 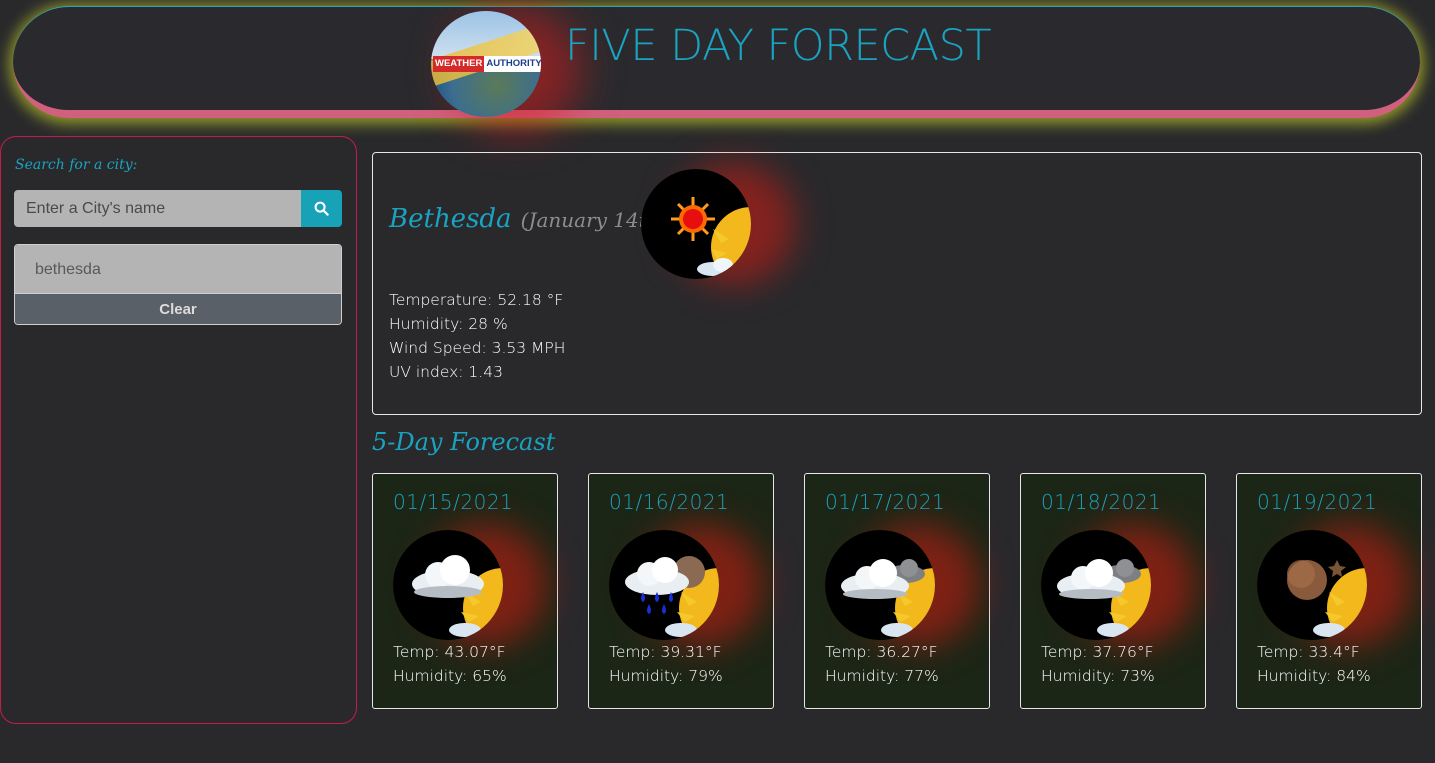 What do you see at coordinates (1317, 502) in the screenshot?
I see `forecast-date: 01/19/2021` at bounding box center [1317, 502].